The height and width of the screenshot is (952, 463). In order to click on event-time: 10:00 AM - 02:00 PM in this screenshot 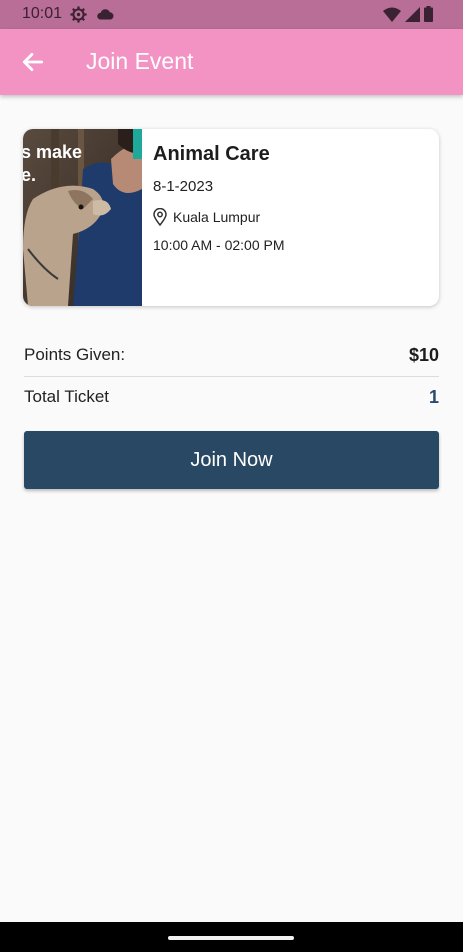, I will do `click(219, 245)`.